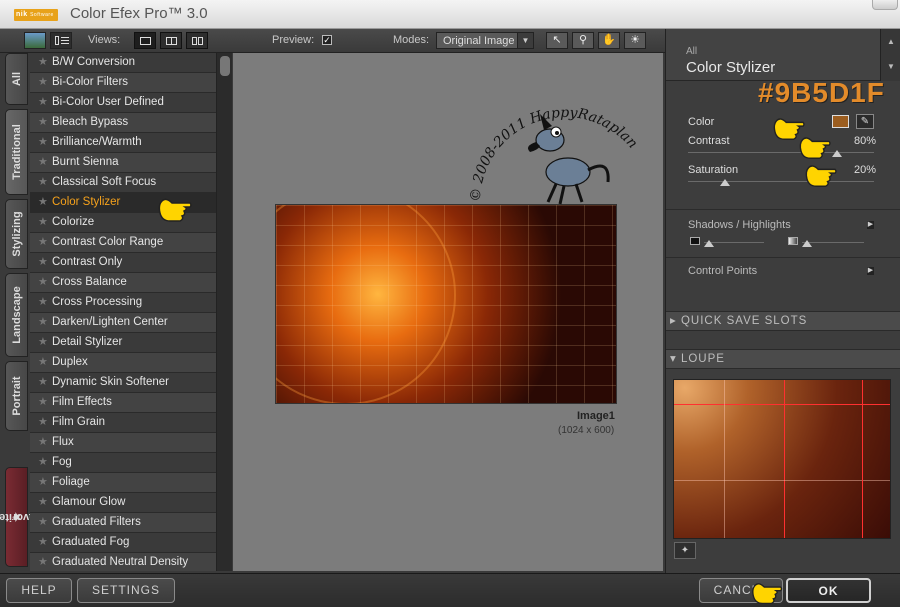 The image size is (900, 607). What do you see at coordinates (123, 443) in the screenshot?
I see `filter-item: ★ Flux` at bounding box center [123, 443].